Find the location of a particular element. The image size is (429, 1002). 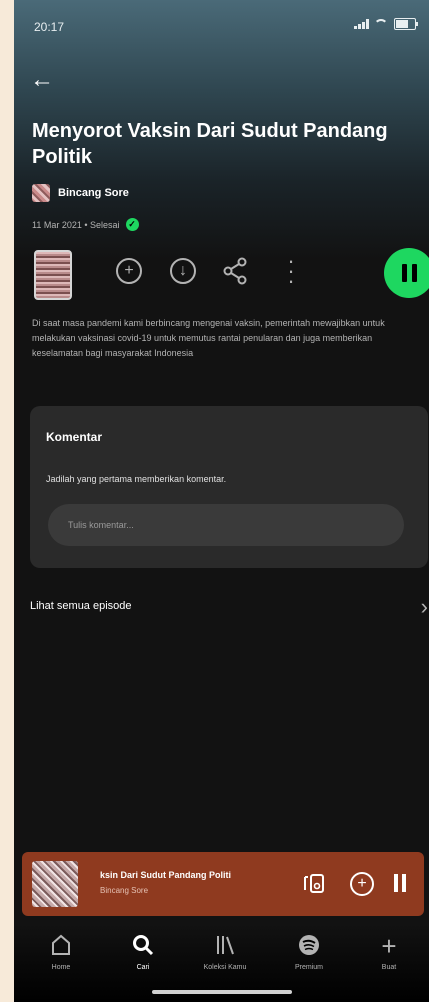

show-link: Bincang Sore is located at coordinates (80, 193).